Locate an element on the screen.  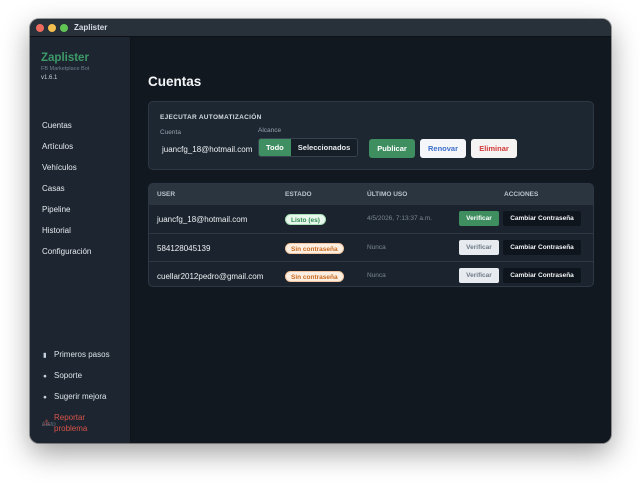
book-icon: ▮ is located at coordinates (45, 355).